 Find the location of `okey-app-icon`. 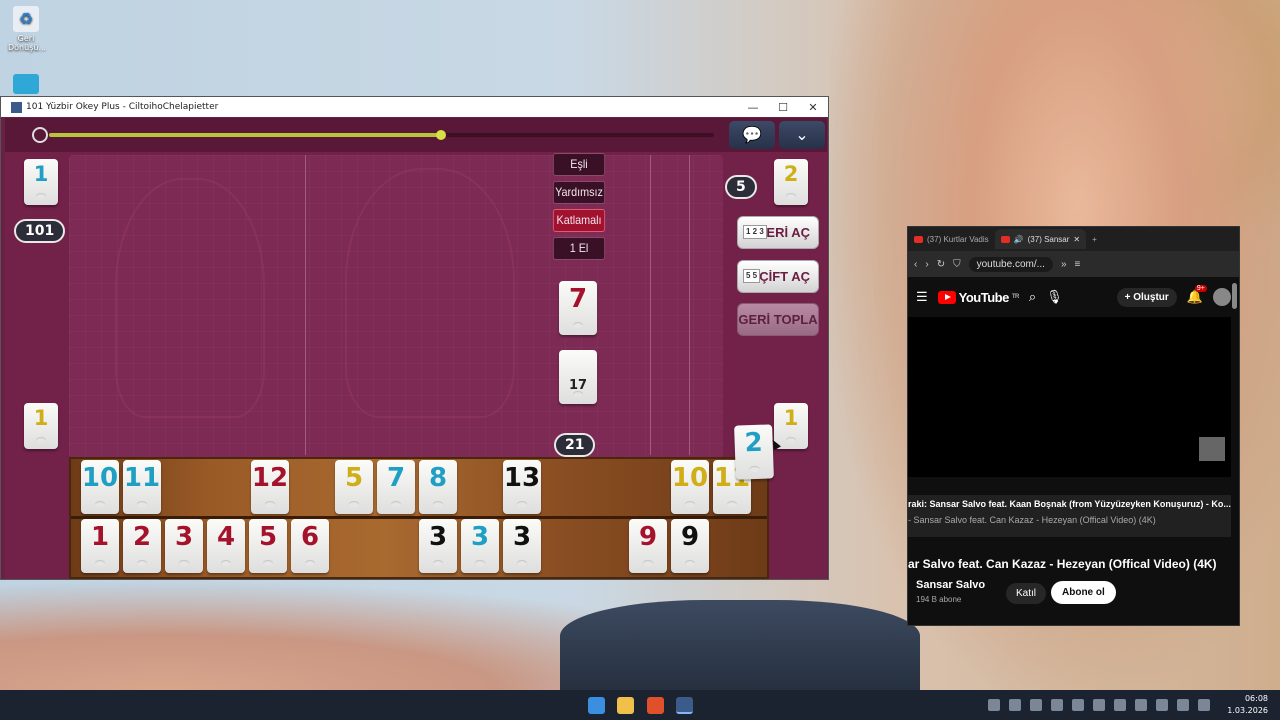

okey-app-icon is located at coordinates (684, 705).